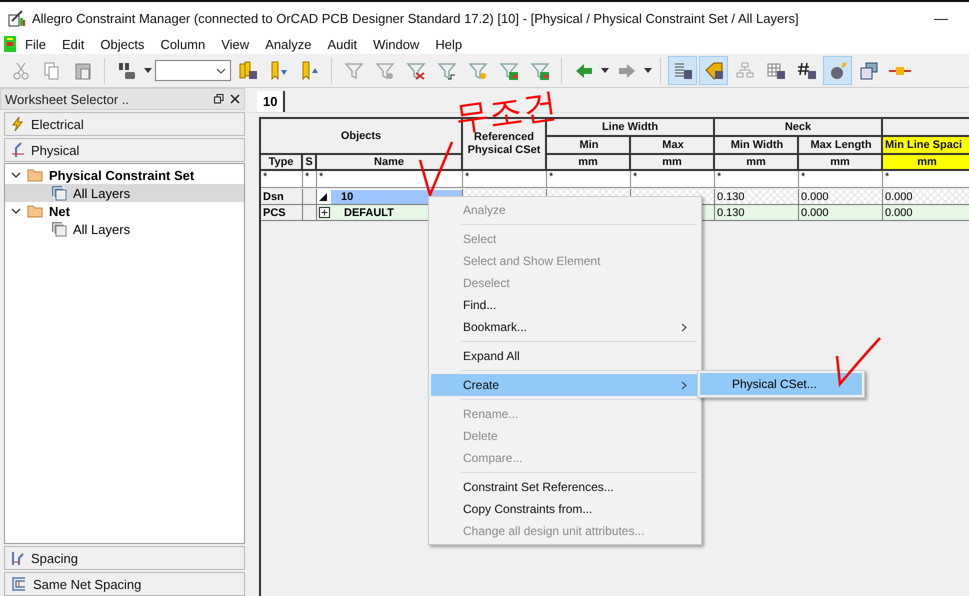  I want to click on binoculars-icon, so click(126, 70).